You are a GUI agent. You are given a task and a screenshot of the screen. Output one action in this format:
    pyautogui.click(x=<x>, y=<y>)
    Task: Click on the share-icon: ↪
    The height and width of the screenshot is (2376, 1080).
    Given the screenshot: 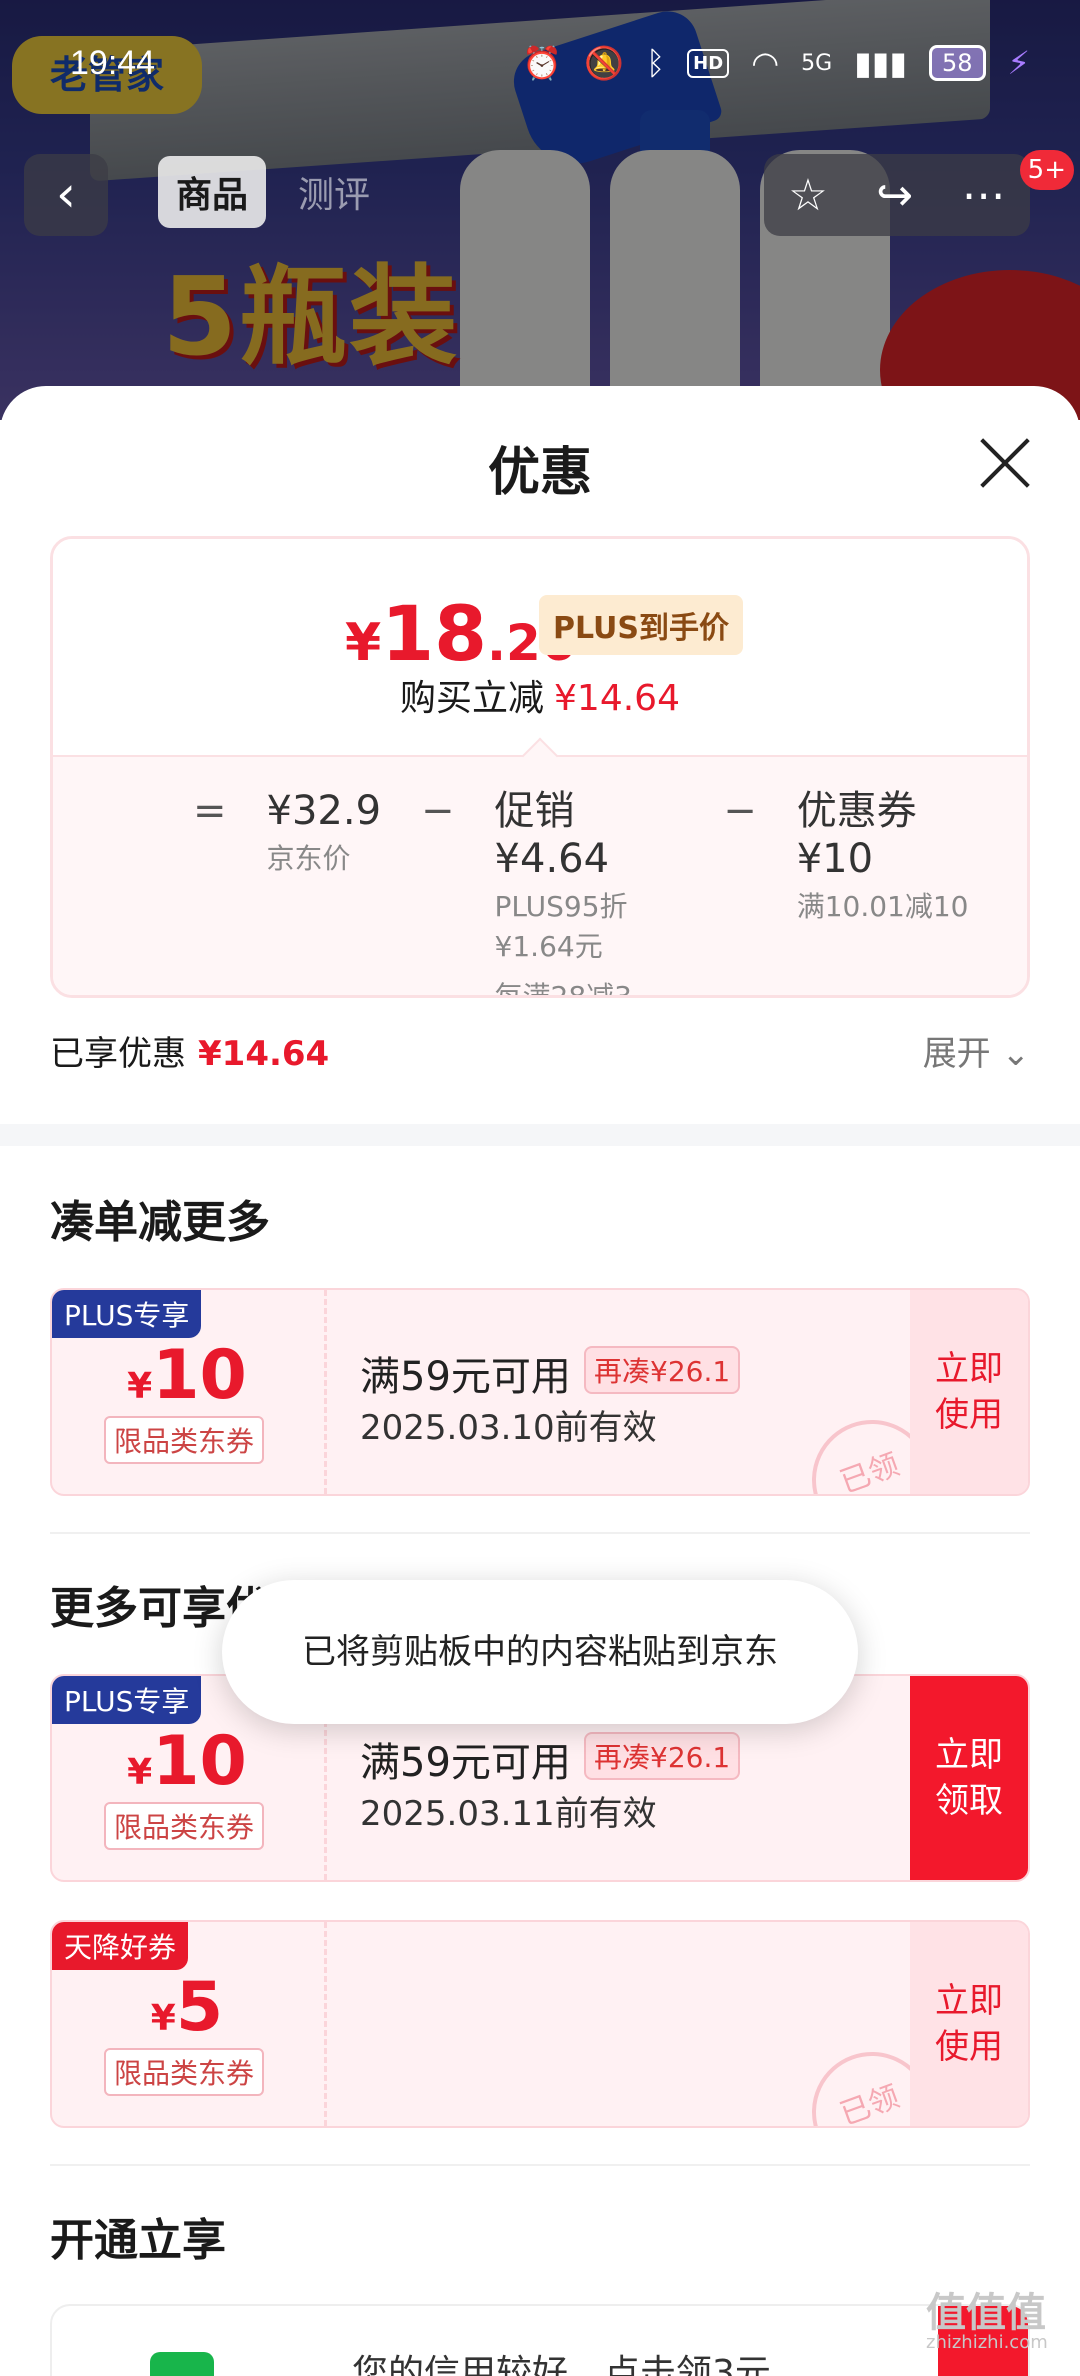 What is the action you would take?
    pyautogui.click(x=894, y=195)
    